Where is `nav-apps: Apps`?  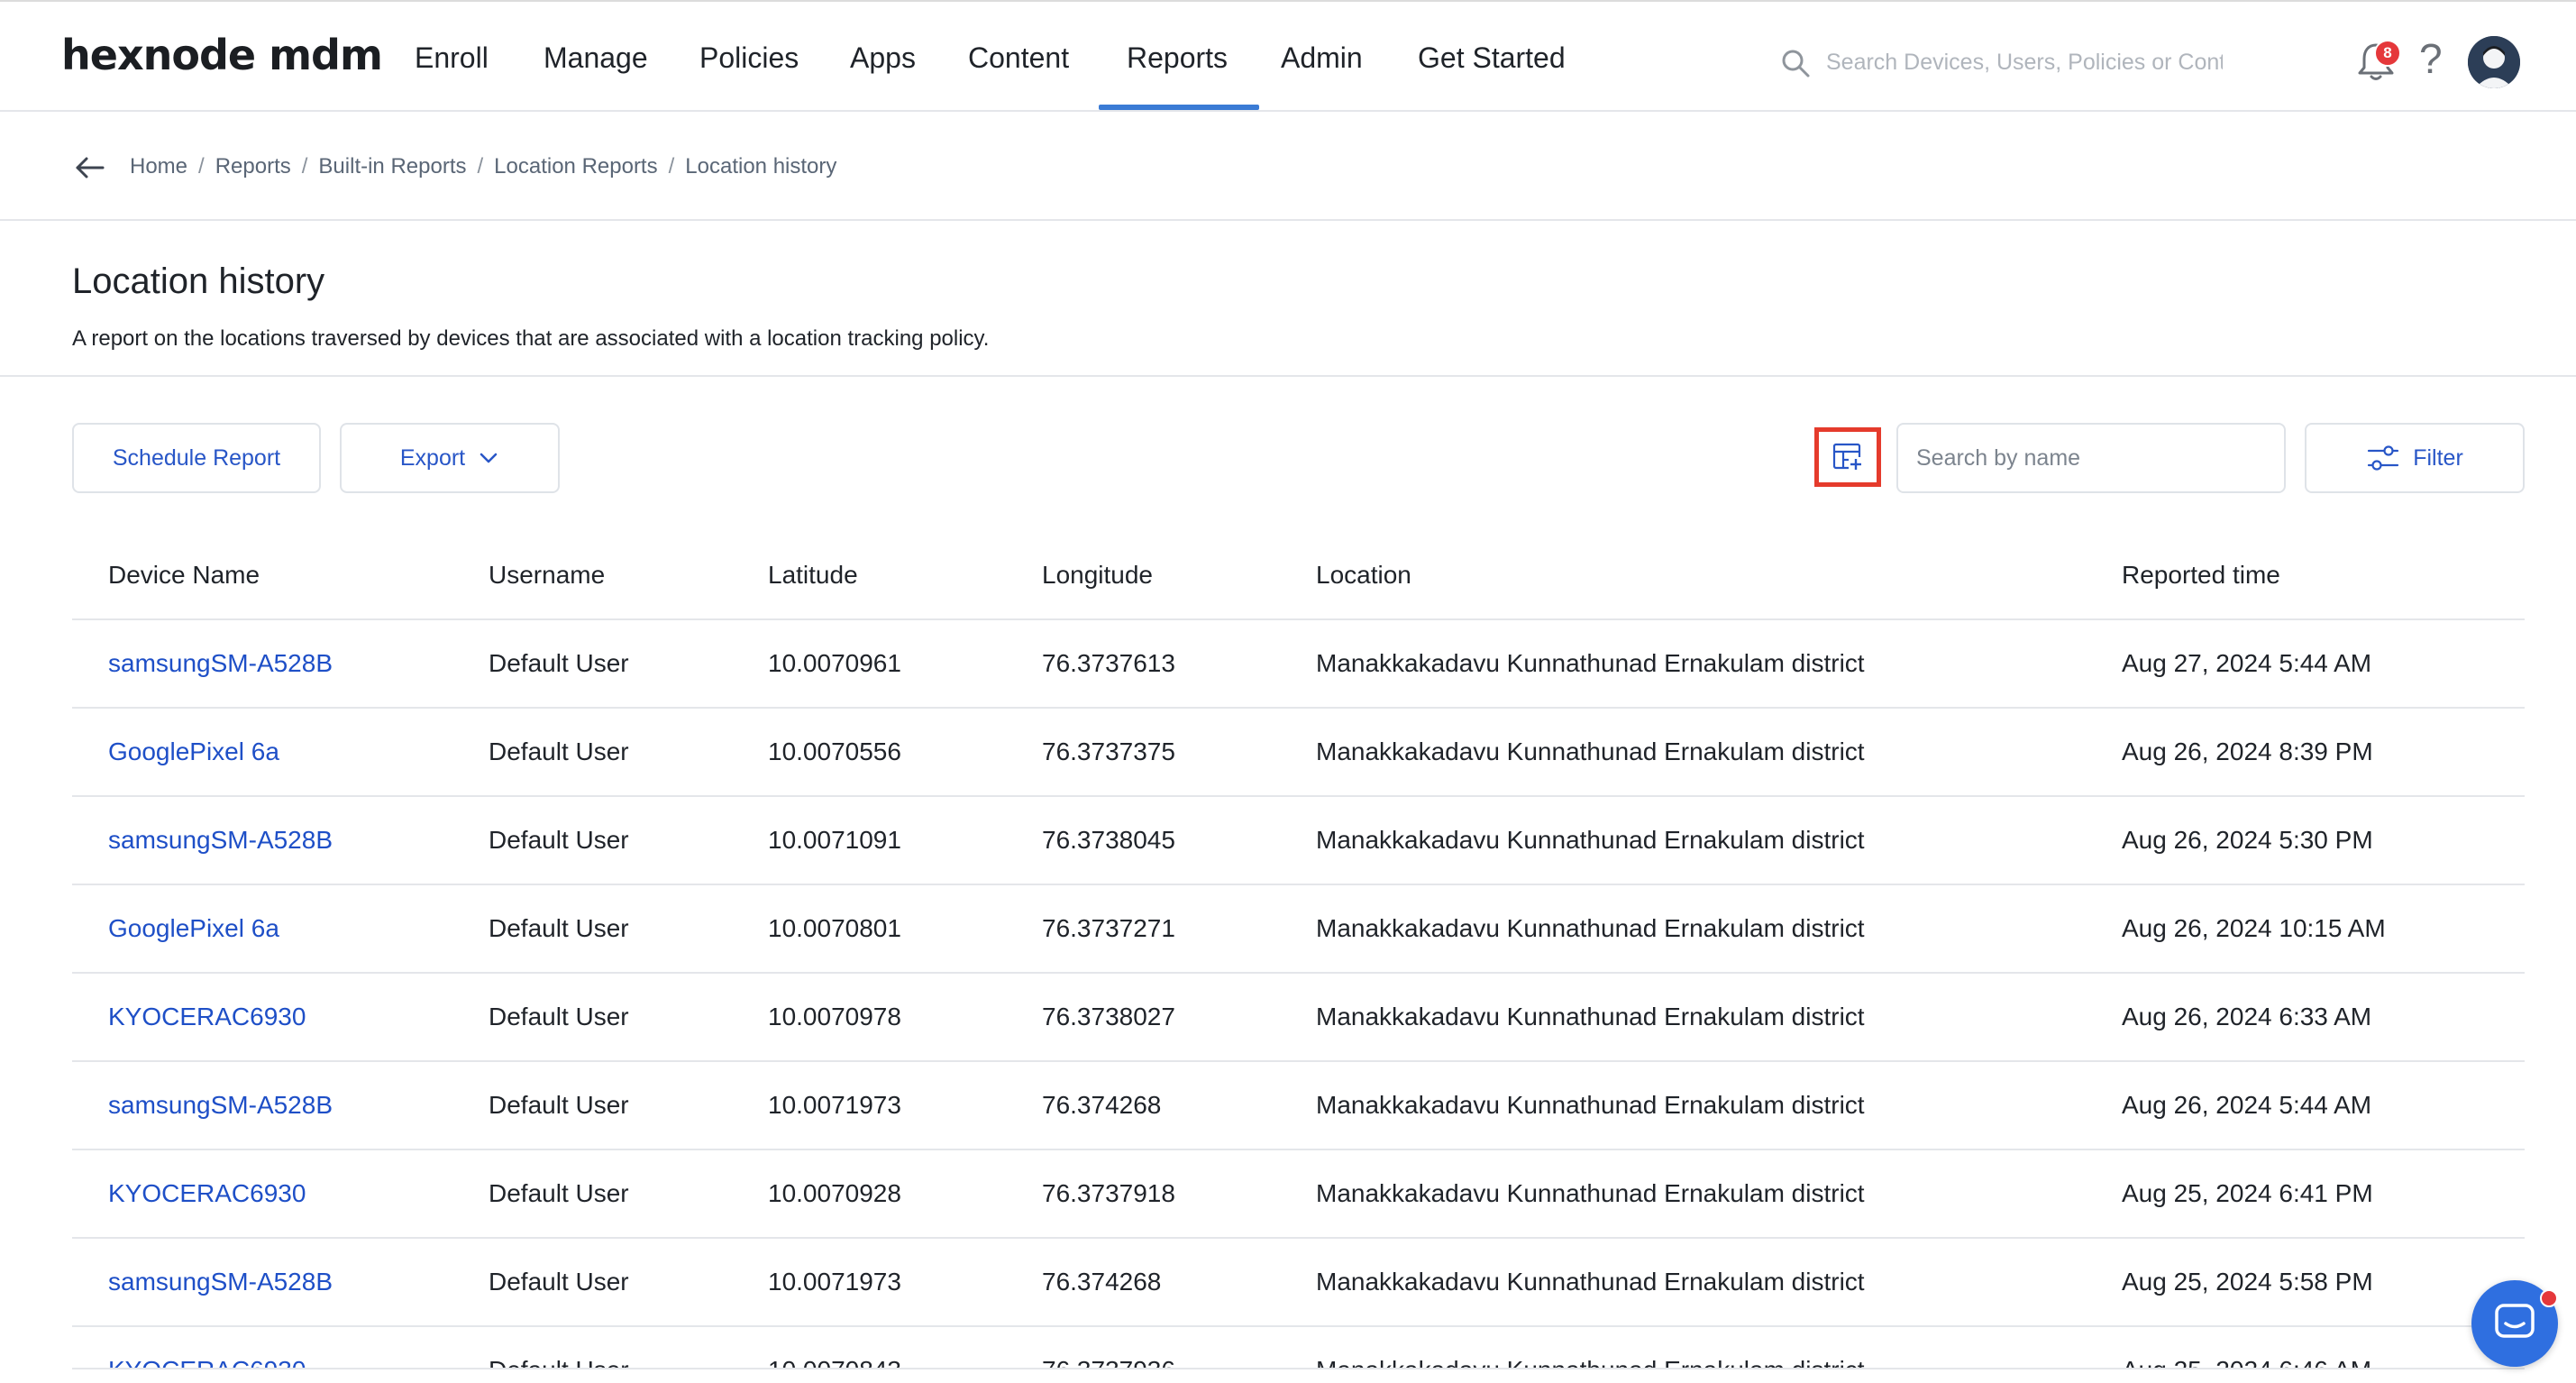
nav-apps: Apps is located at coordinates (883, 58).